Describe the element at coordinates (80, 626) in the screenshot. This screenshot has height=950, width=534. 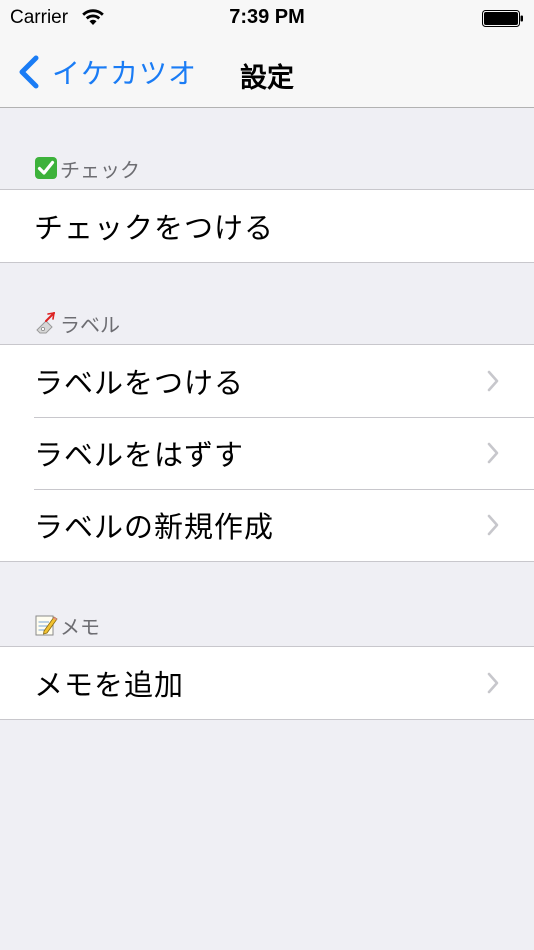
I see `section-header-label: メモ` at that location.